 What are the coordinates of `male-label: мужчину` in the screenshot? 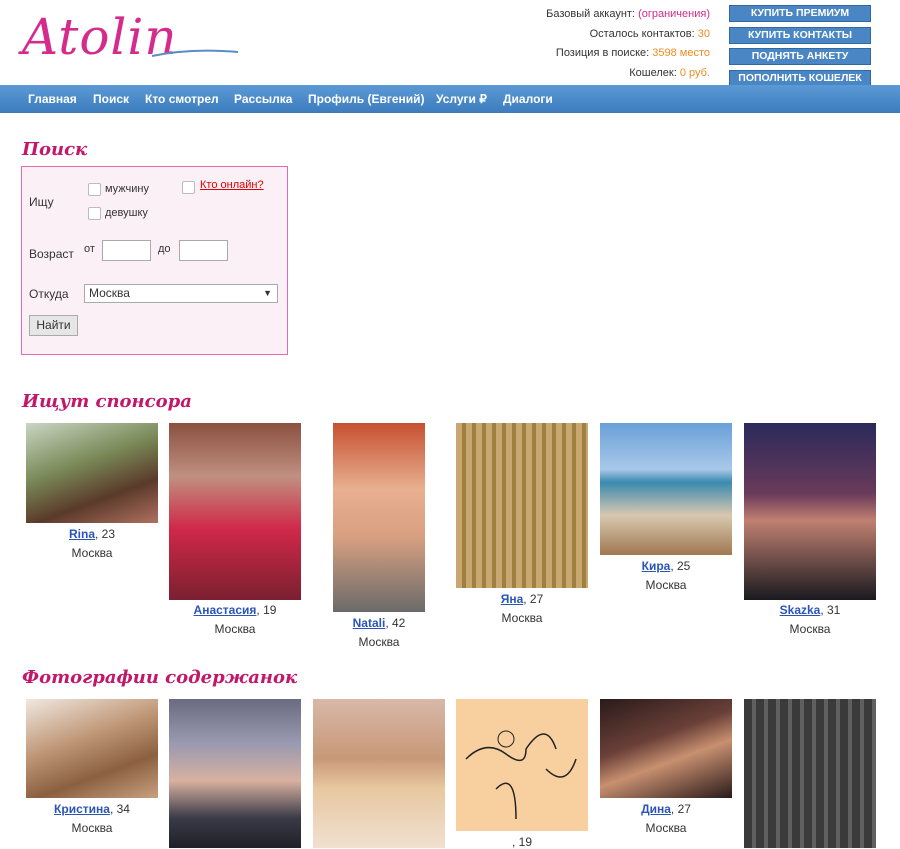 It's located at (127, 189).